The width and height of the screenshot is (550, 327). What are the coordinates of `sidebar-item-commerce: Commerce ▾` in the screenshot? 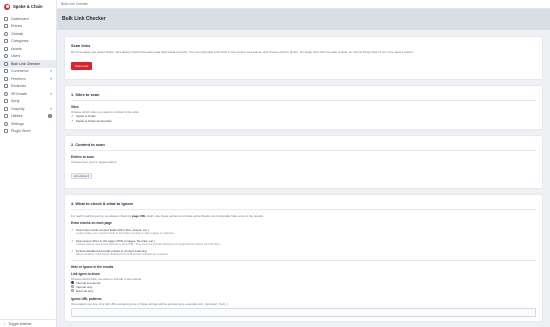 It's located at (28, 72).